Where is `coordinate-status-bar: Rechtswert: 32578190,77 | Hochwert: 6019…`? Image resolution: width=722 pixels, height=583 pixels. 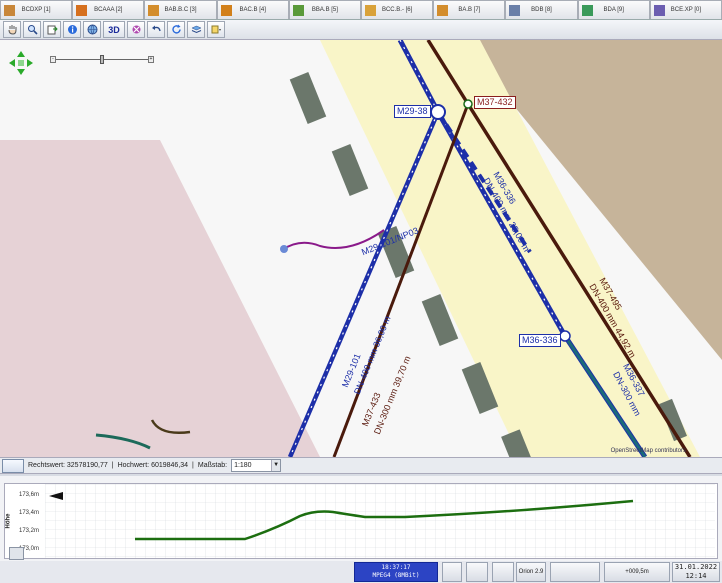 coordinate-status-bar: Rechtswert: 32578190,77 | Hochwert: 6019… is located at coordinates (361, 465).